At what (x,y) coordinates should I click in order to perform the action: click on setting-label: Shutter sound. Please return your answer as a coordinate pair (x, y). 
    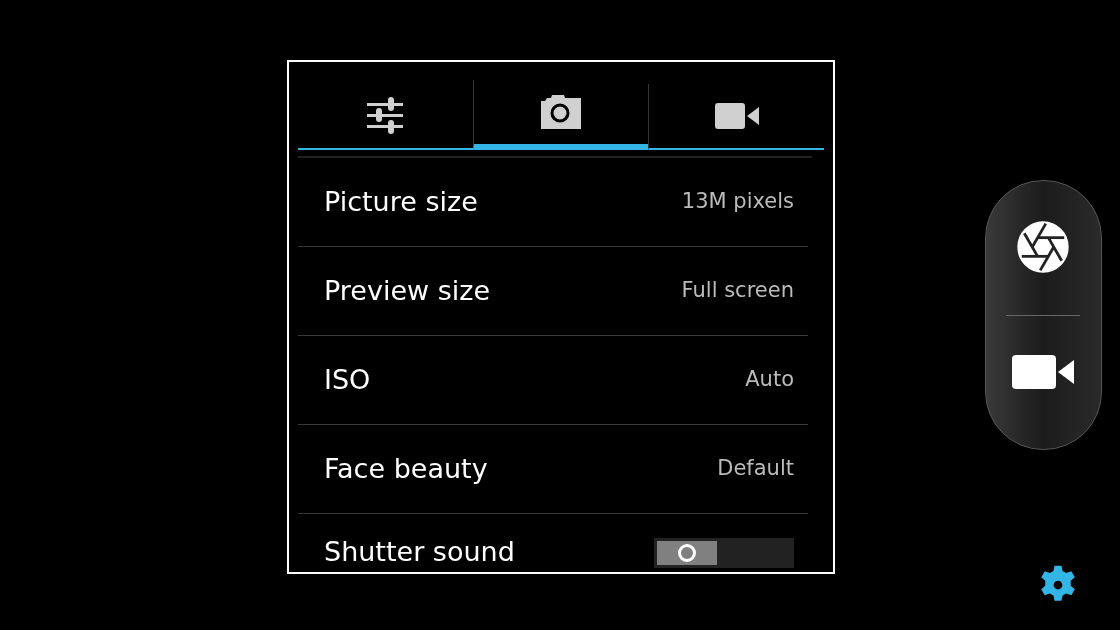
    Looking at the image, I should click on (419, 551).